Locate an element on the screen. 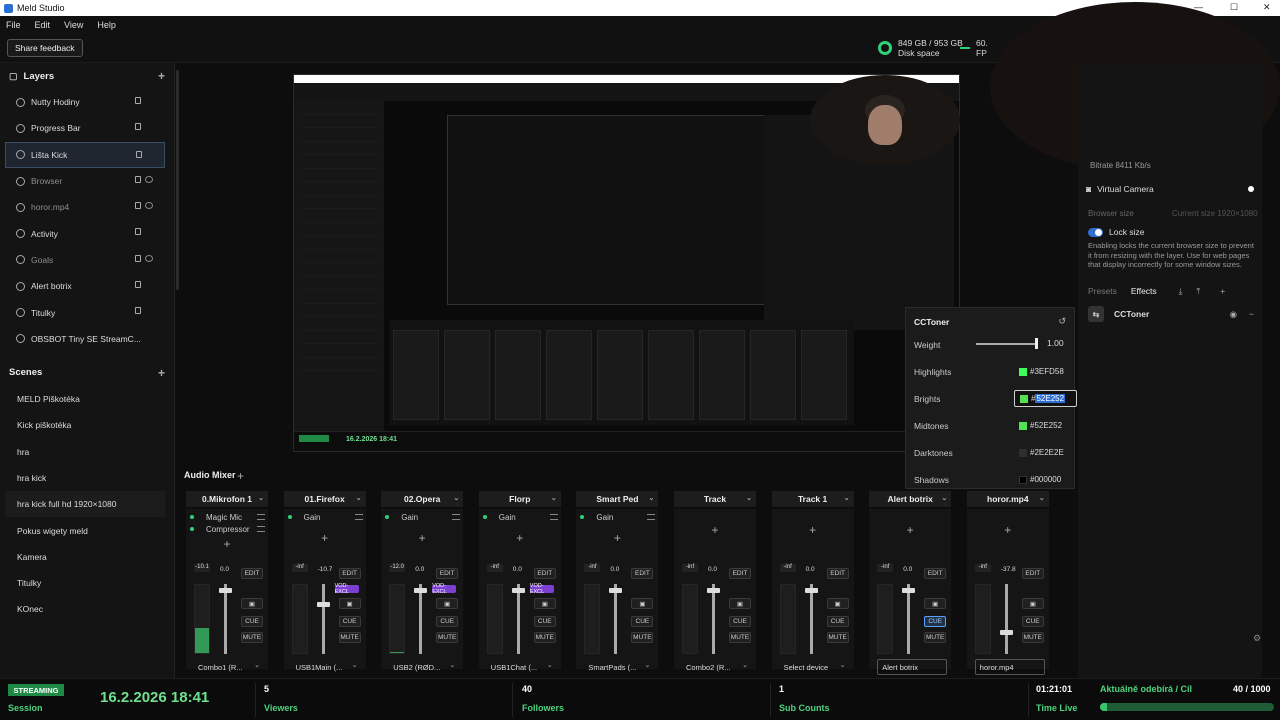  shadows-swatch is located at coordinates (1023, 479).